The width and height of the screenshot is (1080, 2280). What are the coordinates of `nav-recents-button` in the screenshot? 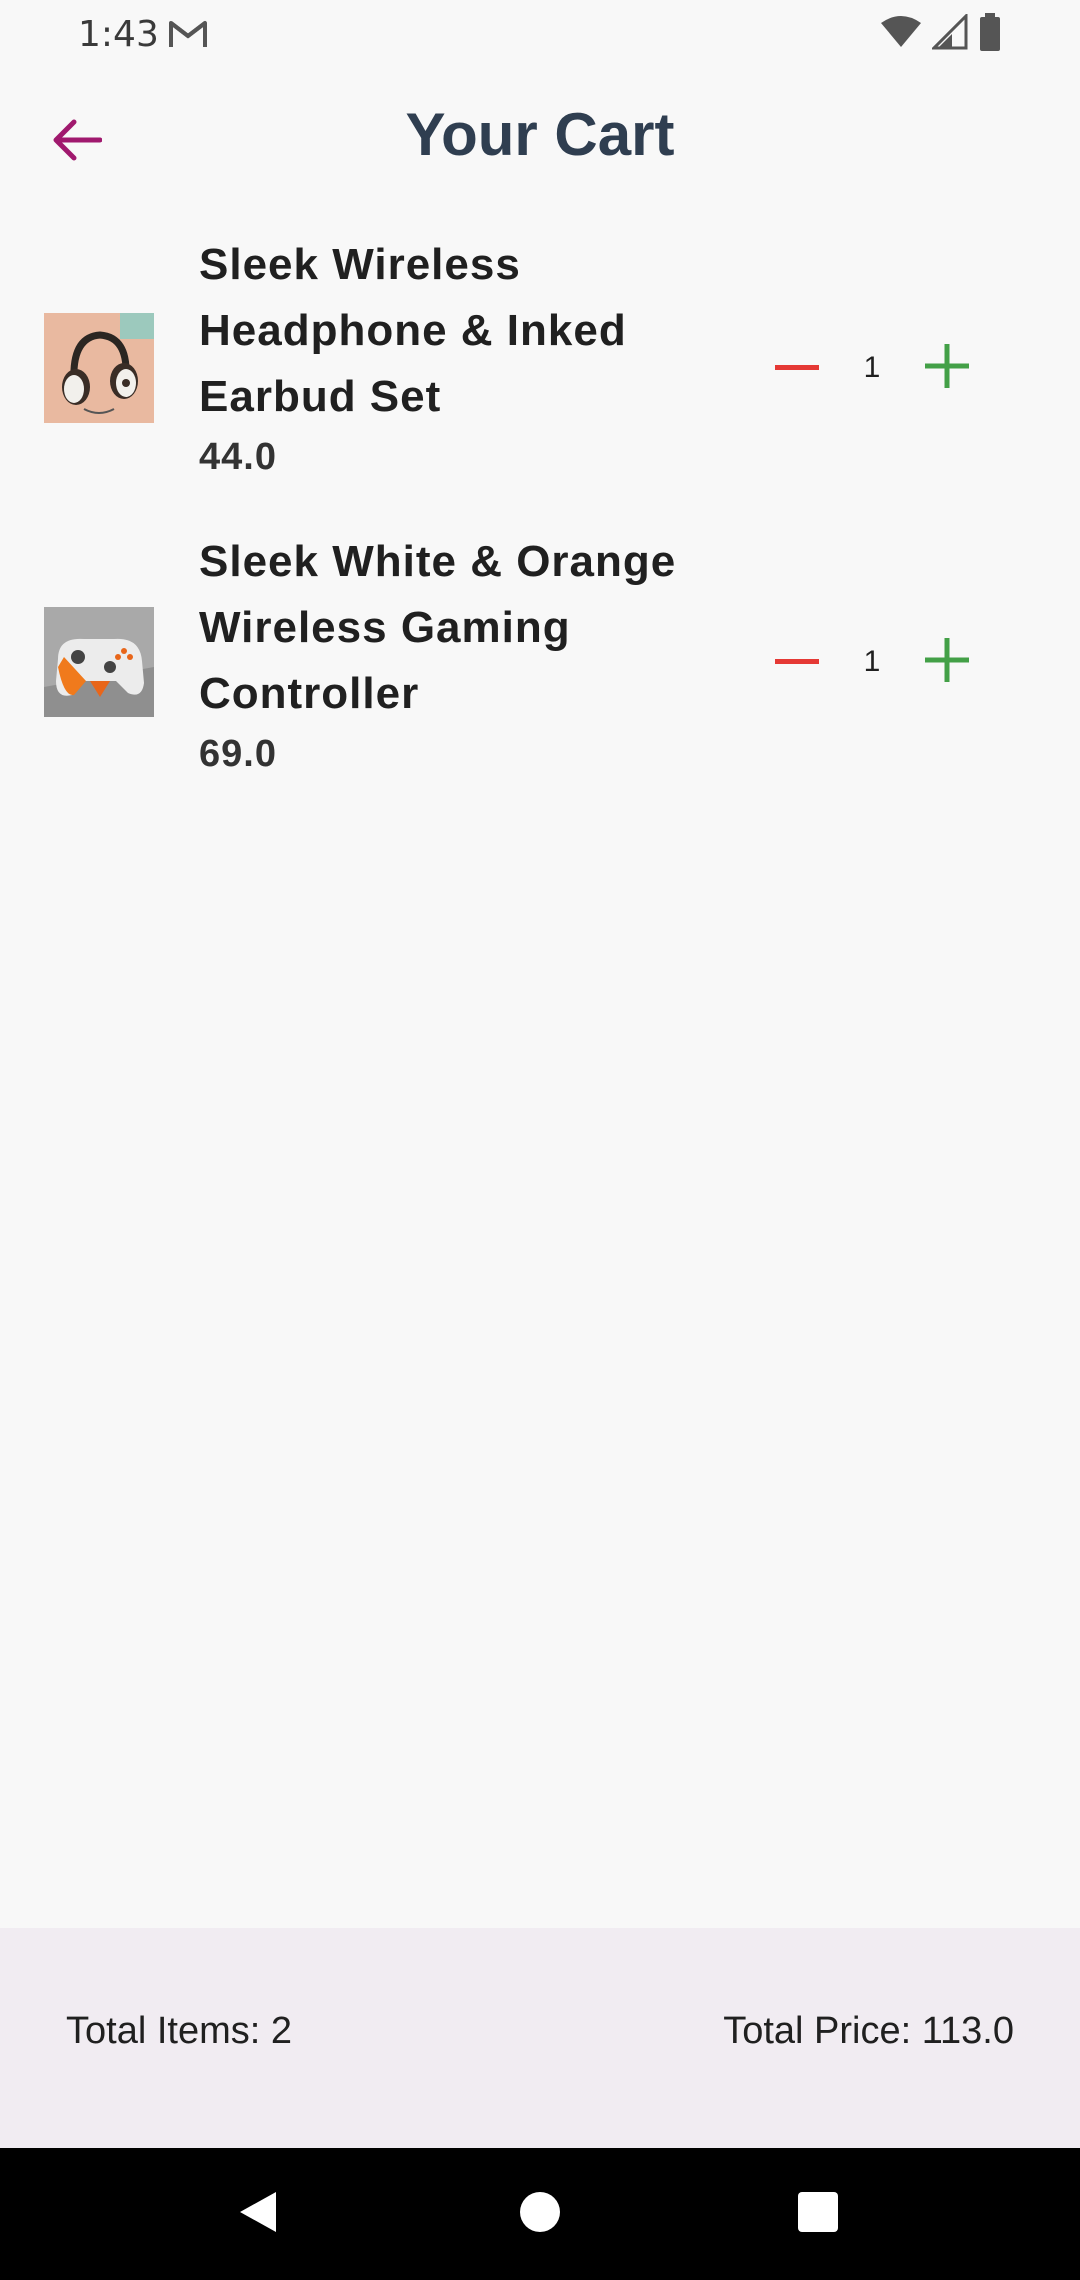 It's located at (818, 2214).